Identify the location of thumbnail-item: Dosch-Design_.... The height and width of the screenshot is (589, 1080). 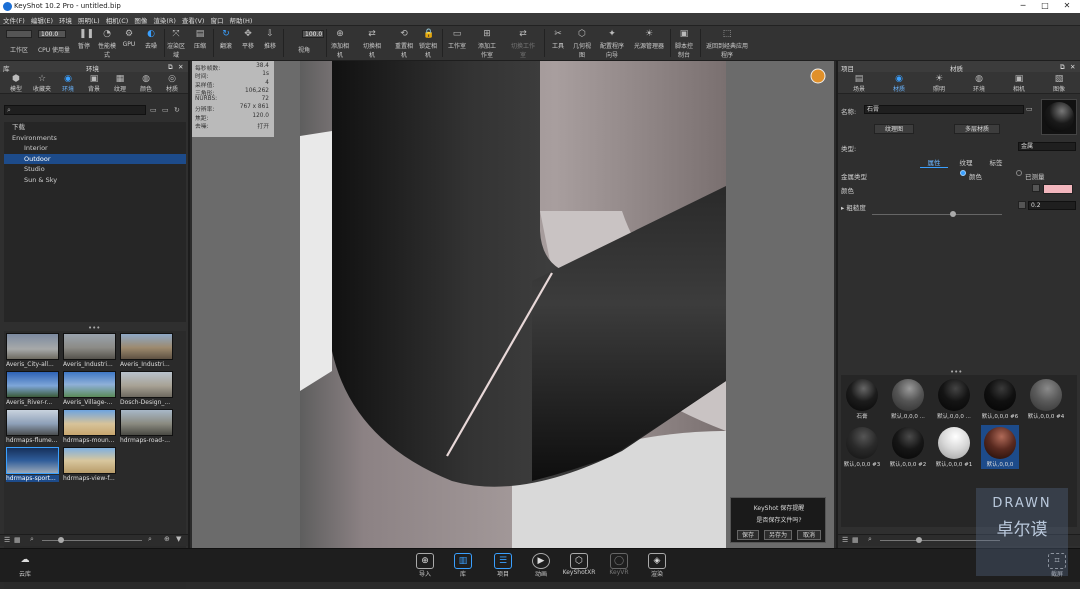
(146, 389).